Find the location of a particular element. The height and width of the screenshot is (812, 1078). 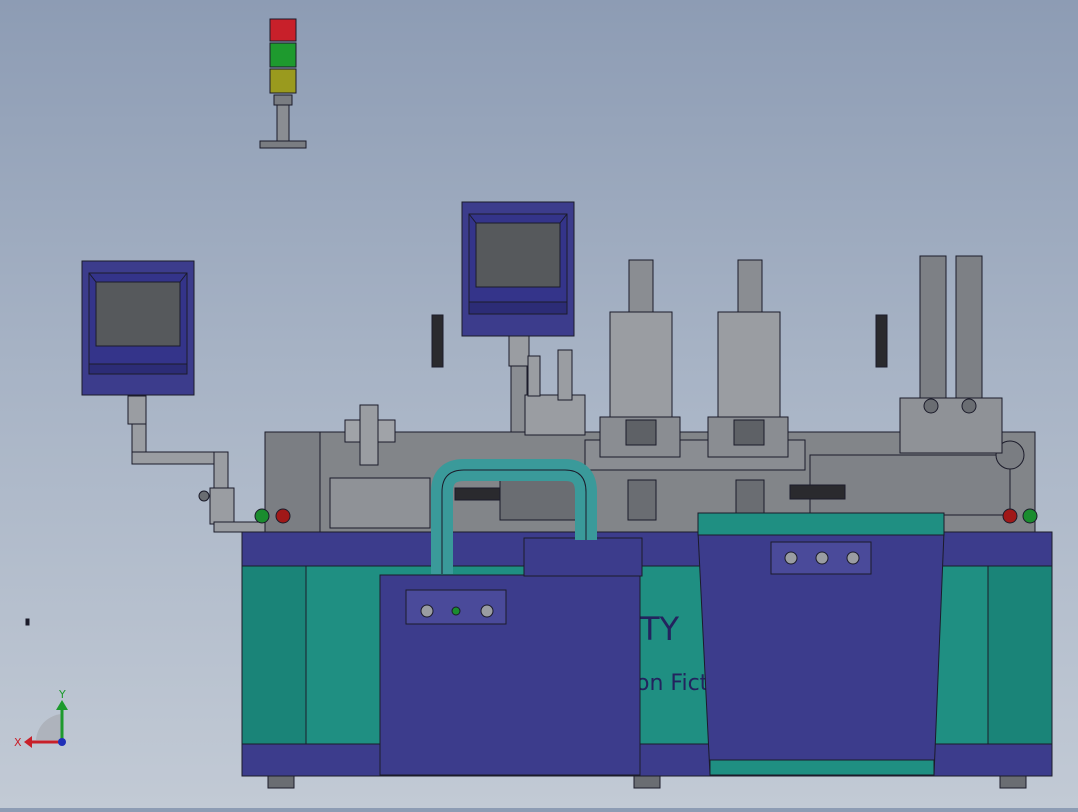

red-lamp is located at coordinates (283, 30).